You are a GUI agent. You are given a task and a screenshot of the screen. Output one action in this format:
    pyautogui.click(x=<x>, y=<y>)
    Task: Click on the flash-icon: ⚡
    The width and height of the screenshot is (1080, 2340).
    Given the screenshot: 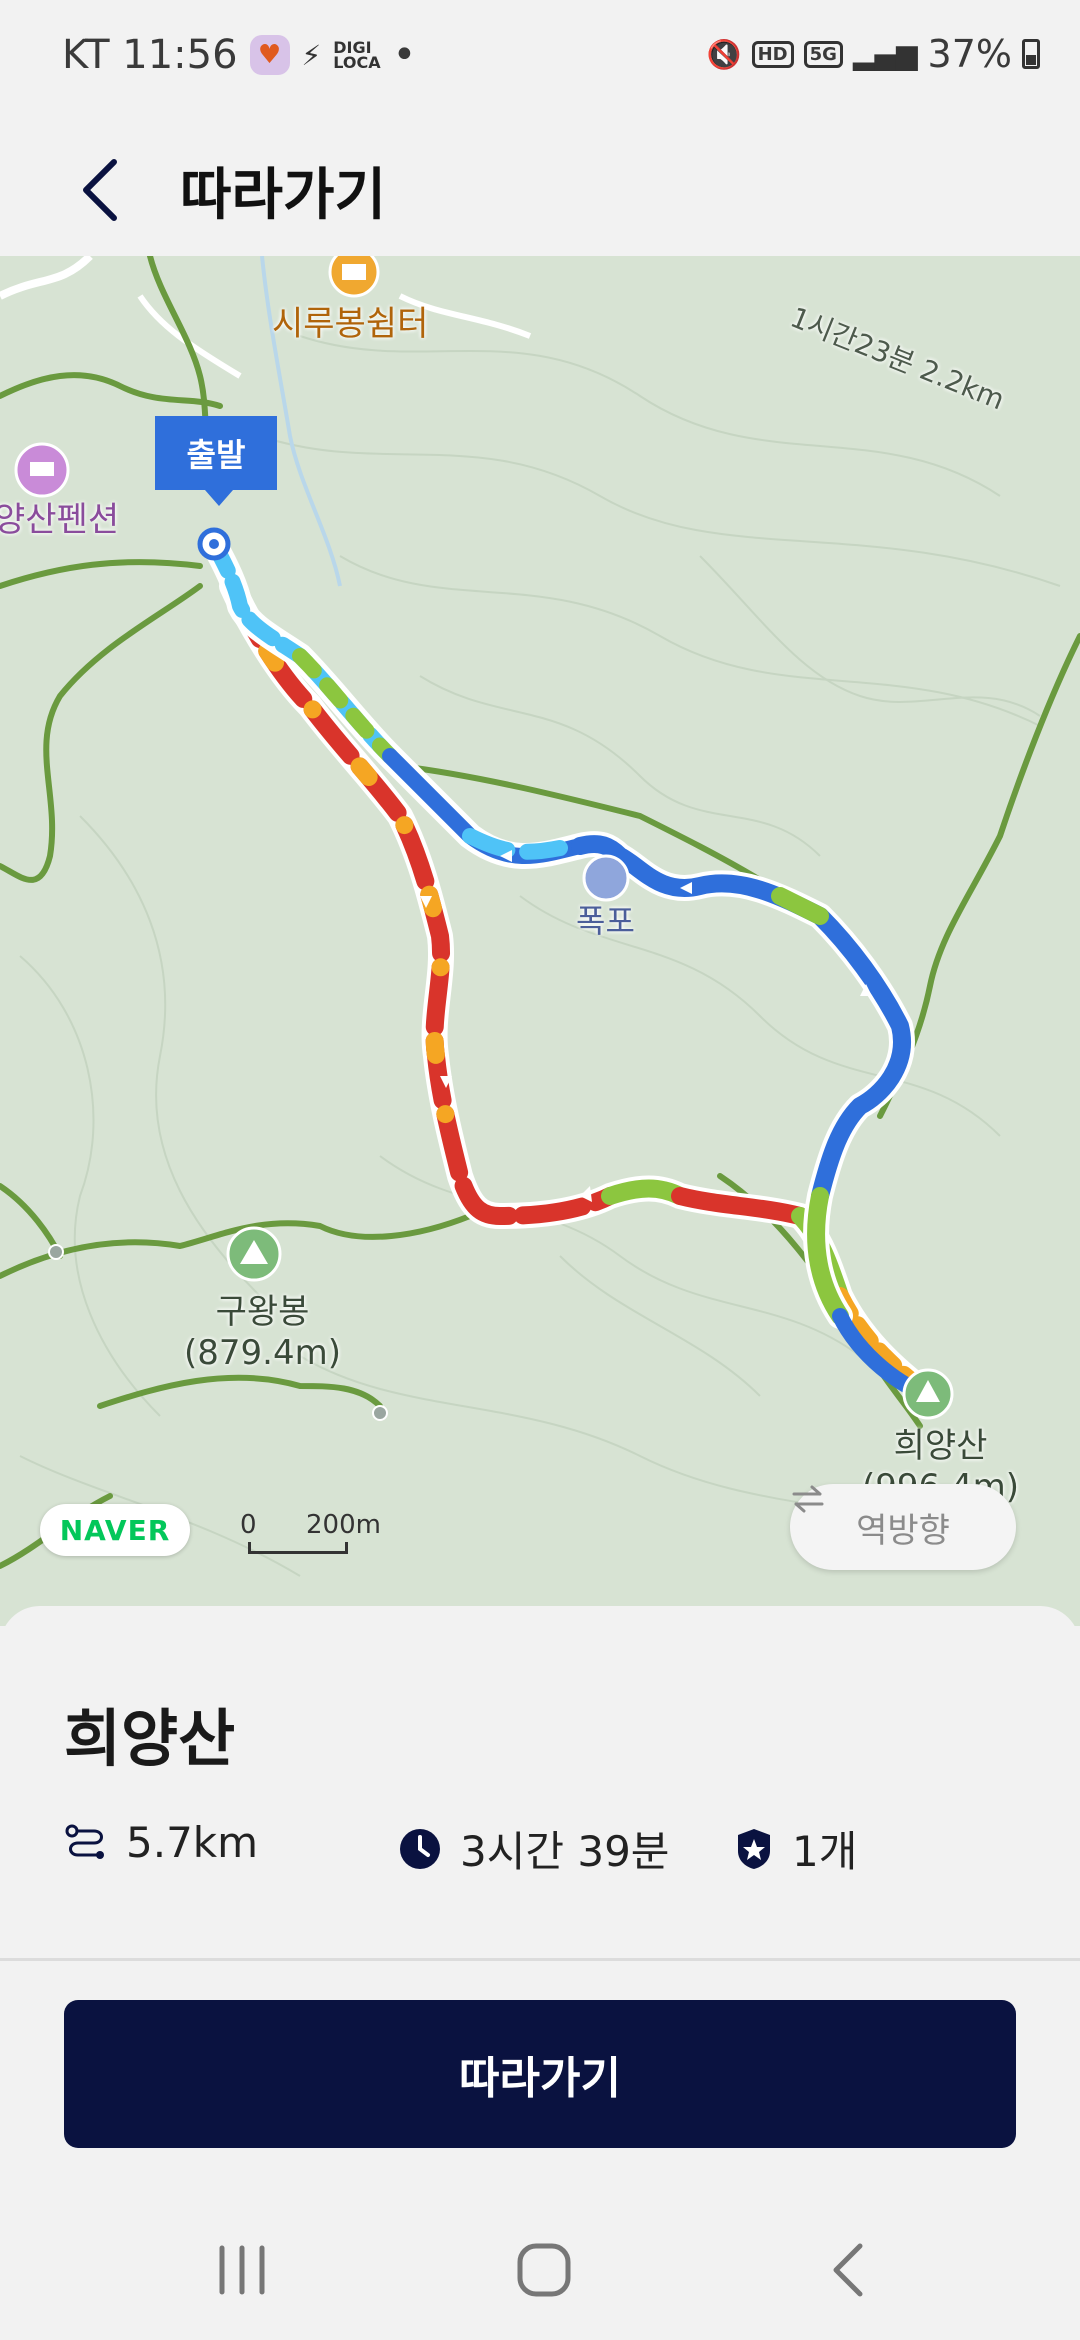 What is the action you would take?
    pyautogui.click(x=311, y=55)
    